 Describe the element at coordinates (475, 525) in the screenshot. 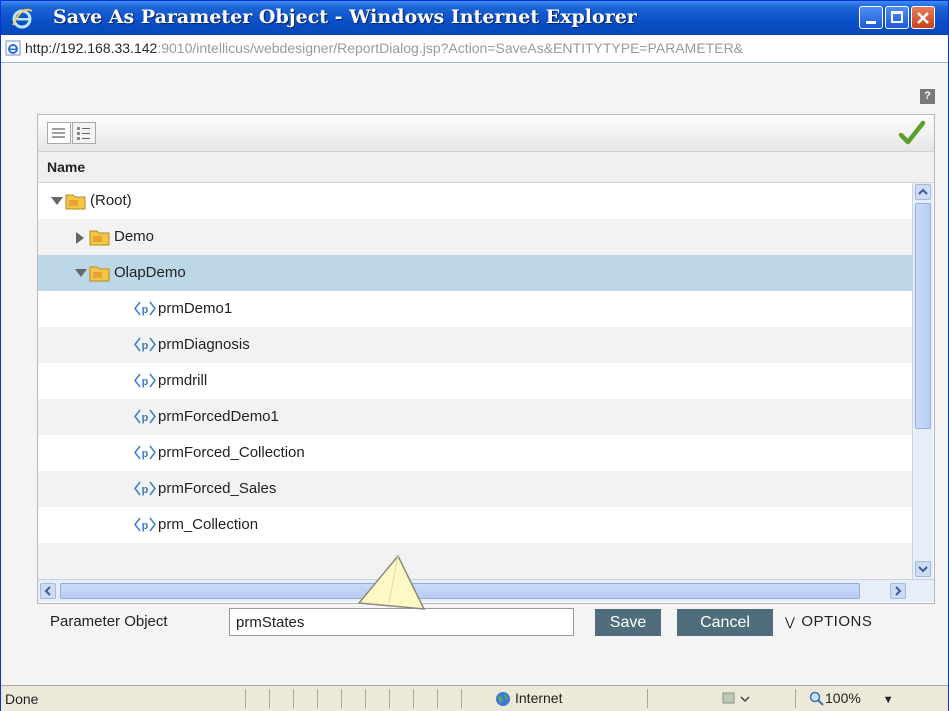

I see `tree-row-parameter: p prm_Collection` at that location.